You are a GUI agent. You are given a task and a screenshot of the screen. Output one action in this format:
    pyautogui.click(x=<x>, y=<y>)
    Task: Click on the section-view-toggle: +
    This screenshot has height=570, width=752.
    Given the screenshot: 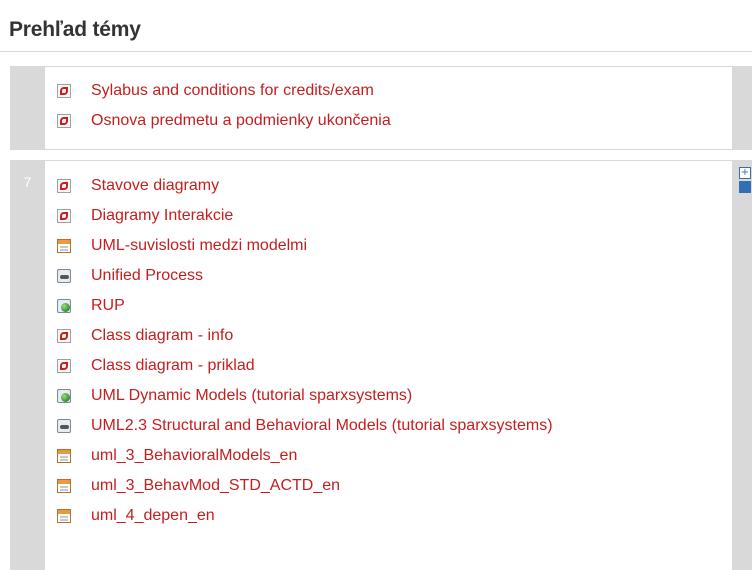 What is the action you would take?
    pyautogui.click(x=745, y=183)
    